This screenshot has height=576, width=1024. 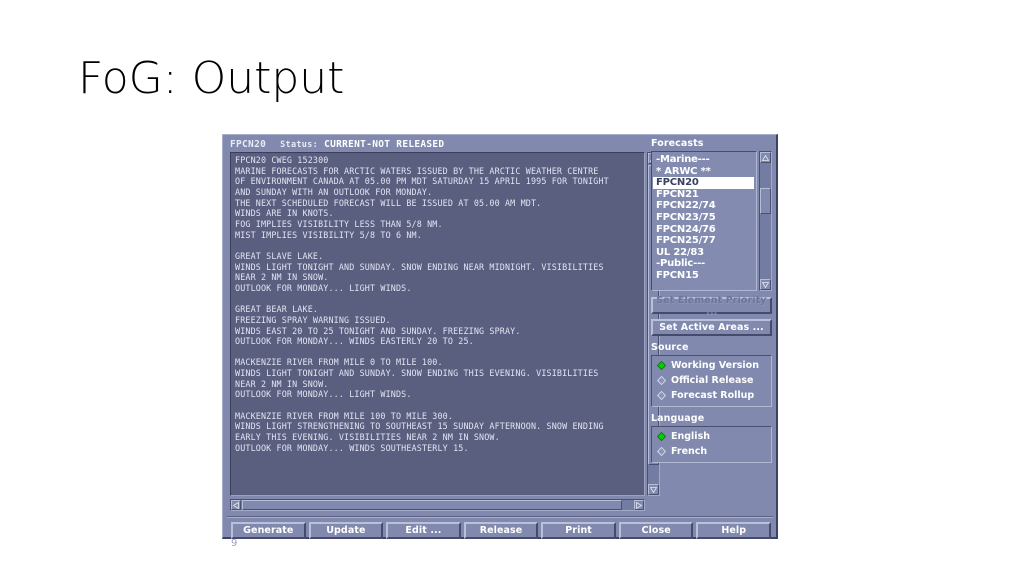 What do you see at coordinates (704, 195) in the screenshot?
I see `forecast-list-item: FPCN21` at bounding box center [704, 195].